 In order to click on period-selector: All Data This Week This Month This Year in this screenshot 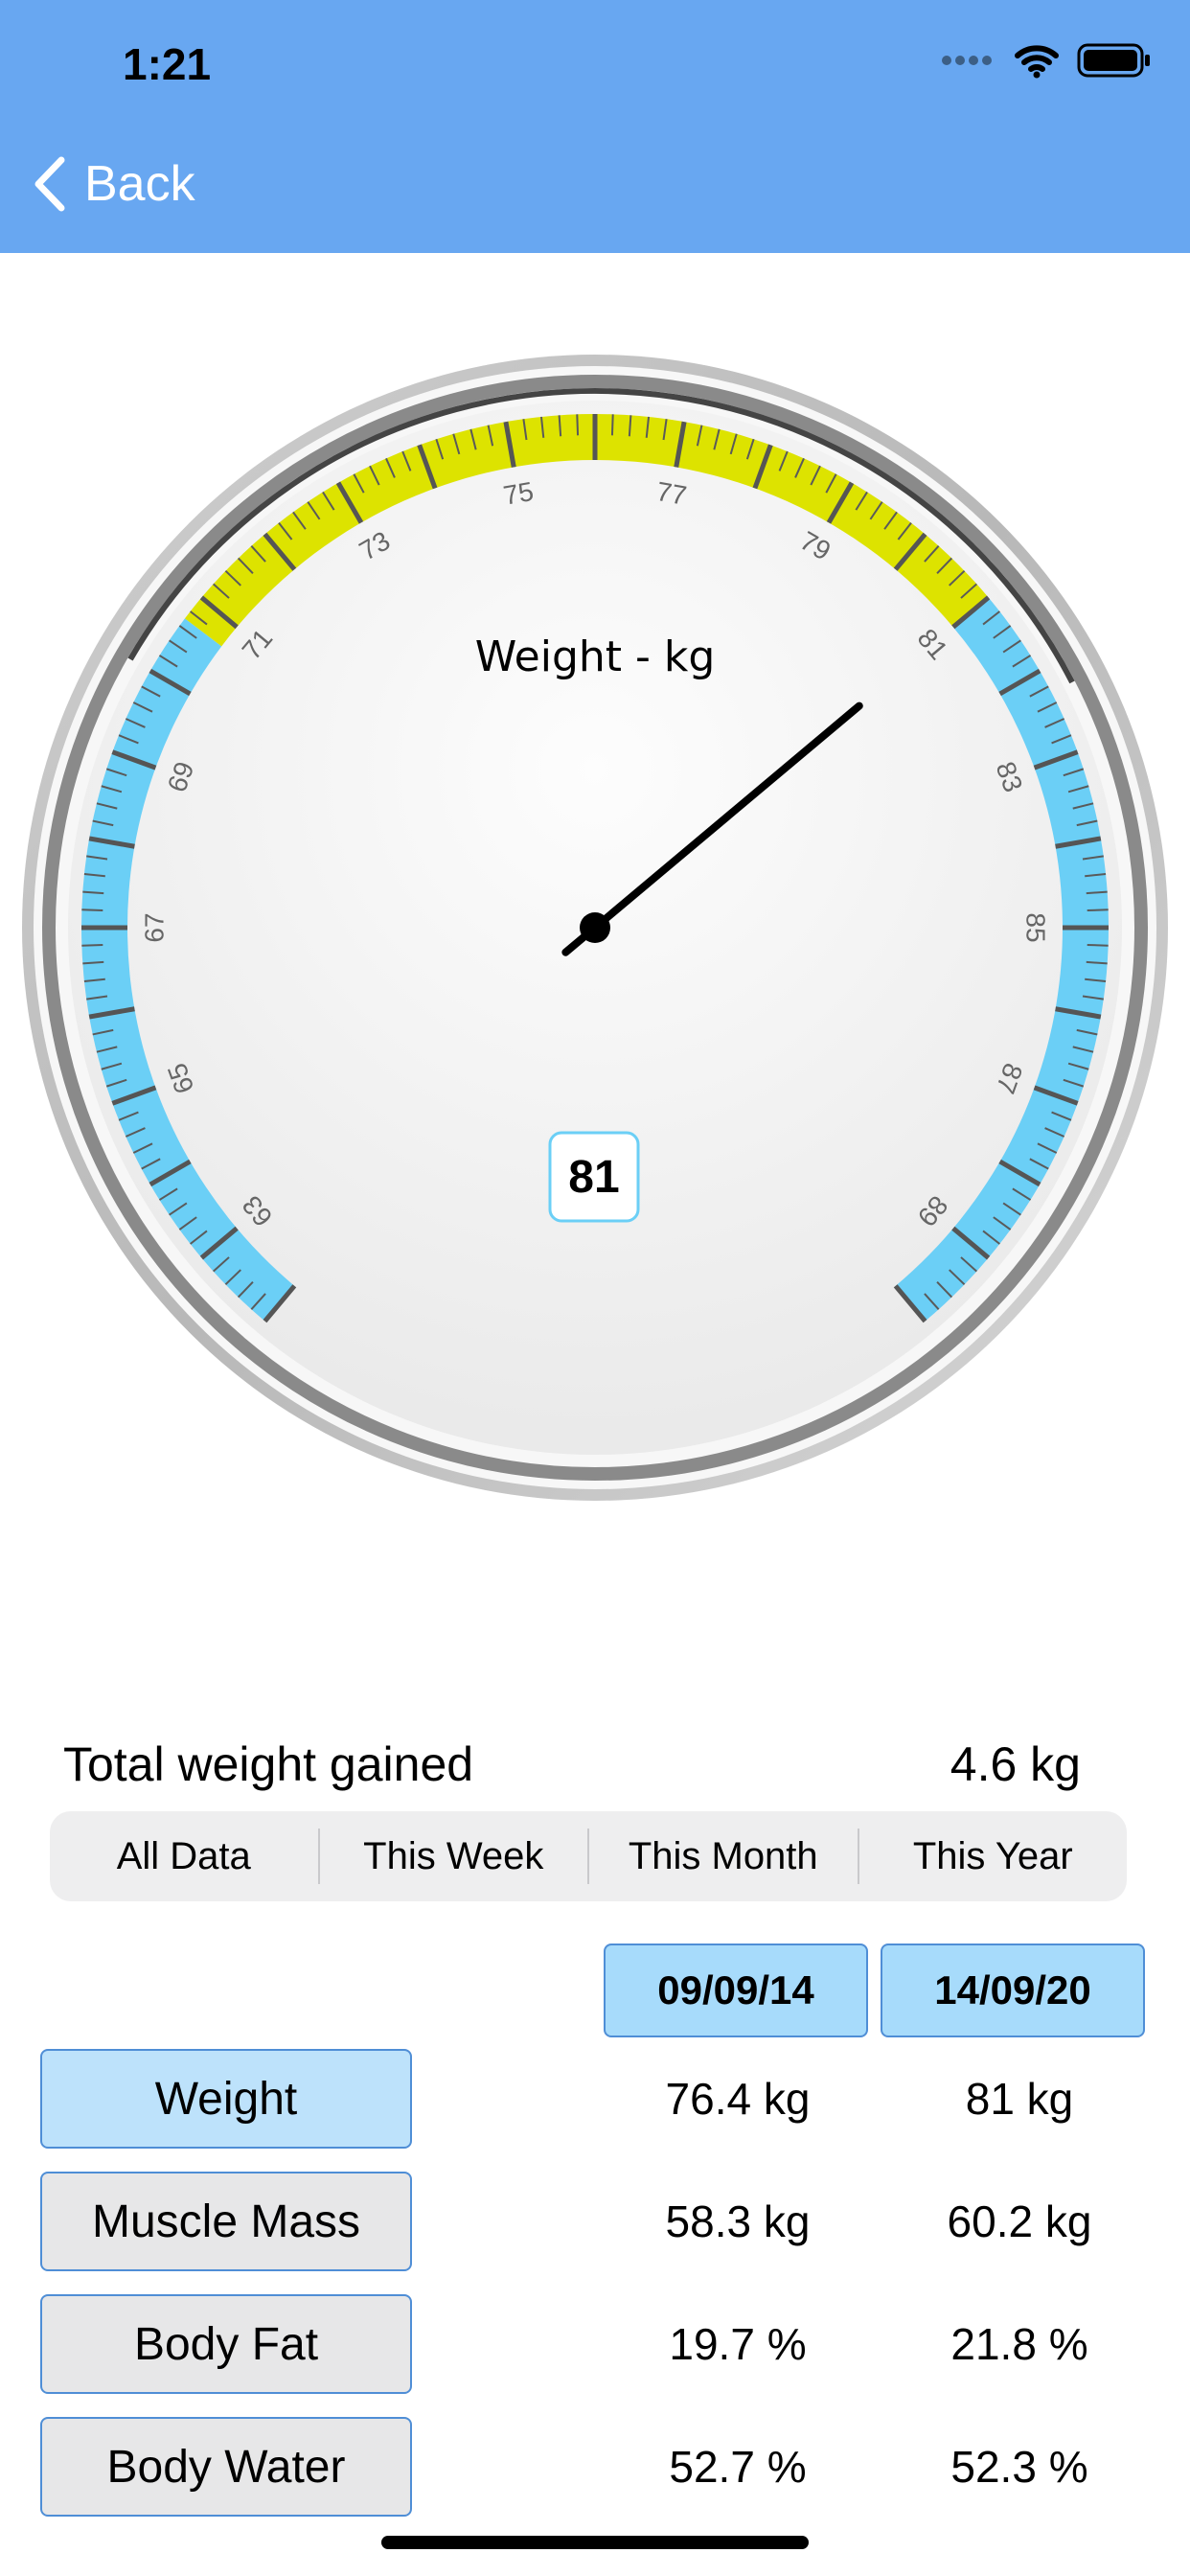, I will do `click(589, 1856)`.